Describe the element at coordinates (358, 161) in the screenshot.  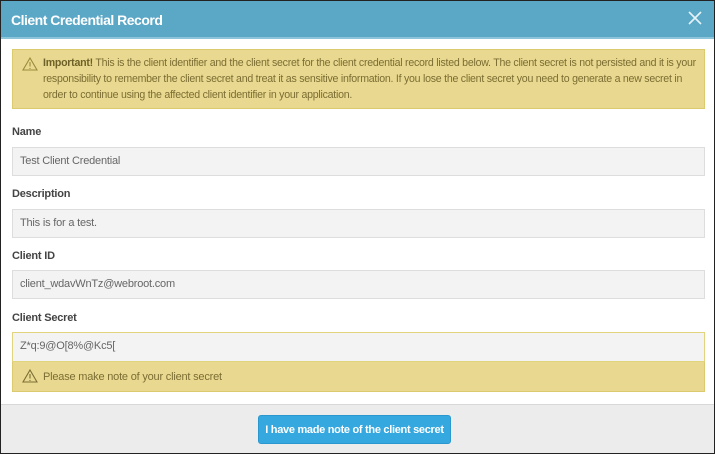
I see `name-field: Test Client Credential` at that location.